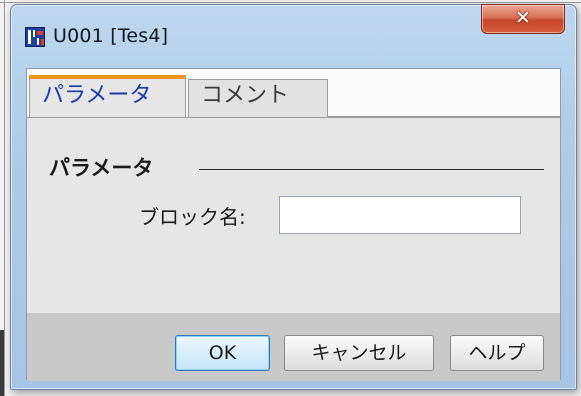  What do you see at coordinates (400, 215) in the screenshot?
I see `block-name-input` at bounding box center [400, 215].